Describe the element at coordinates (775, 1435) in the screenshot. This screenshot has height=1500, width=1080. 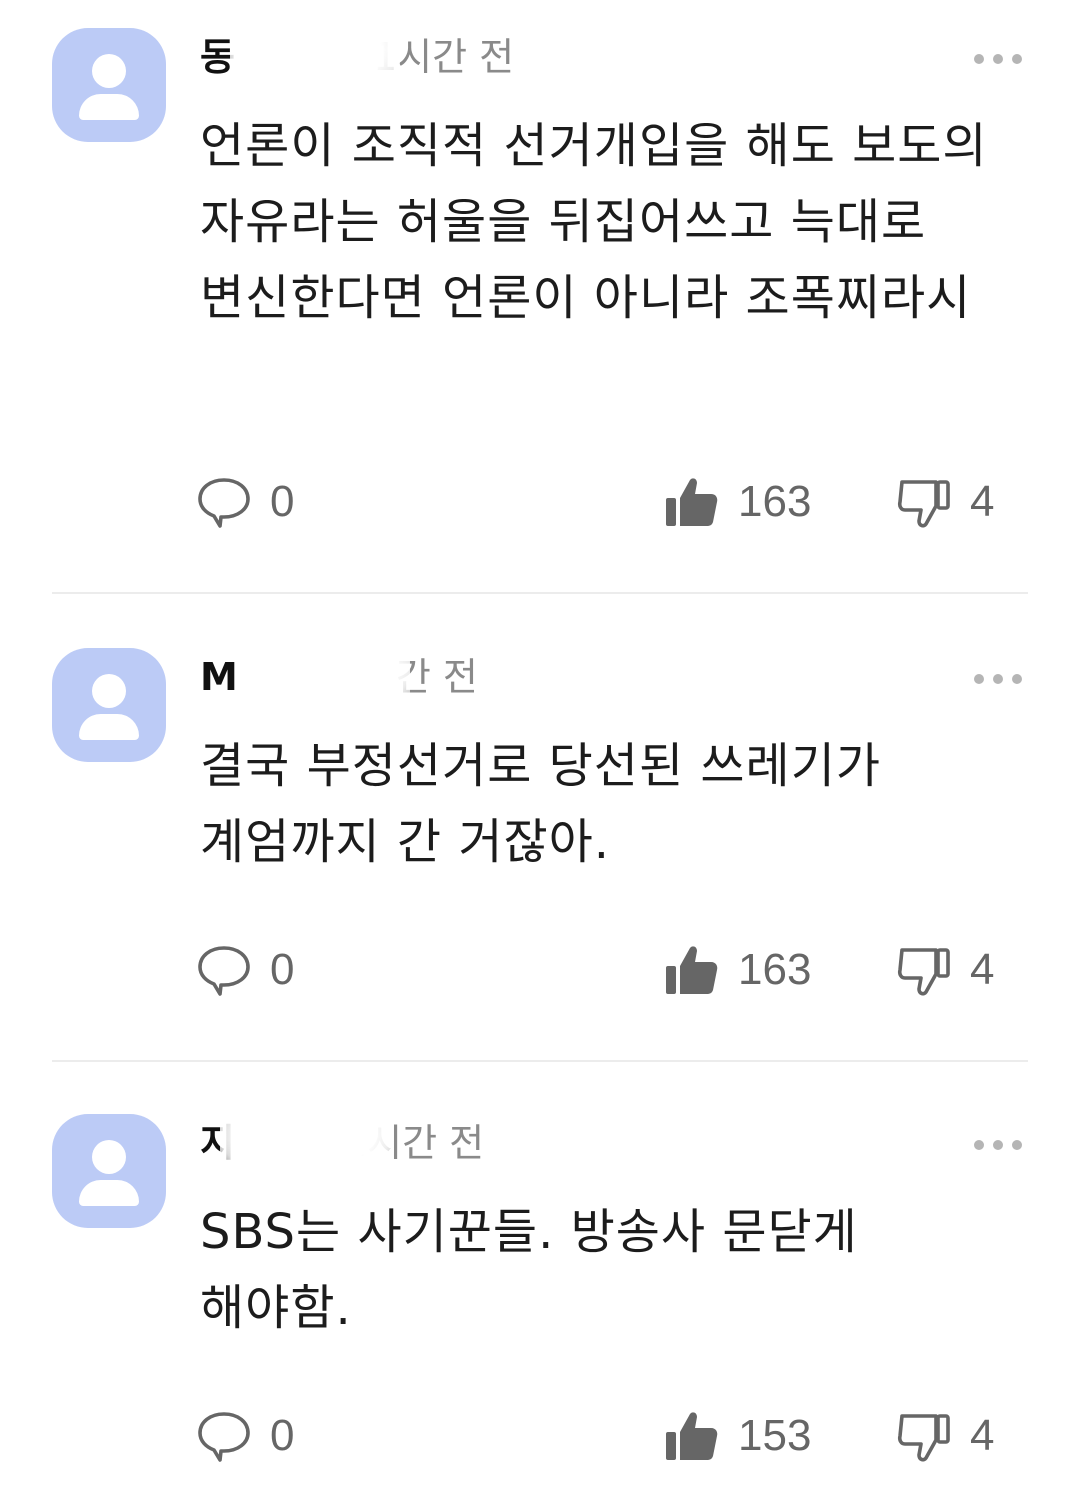
I see `like-count: 153` at that location.